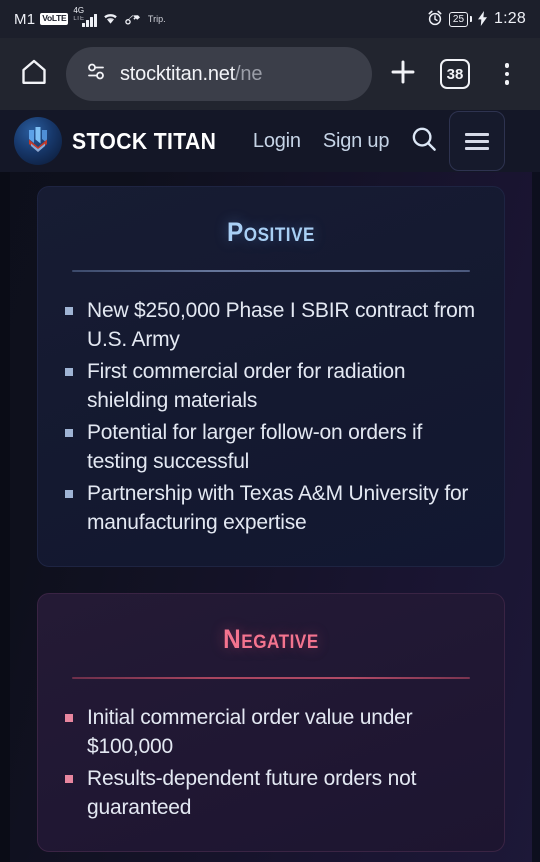 Image resolution: width=540 pixels, height=862 pixels. I want to click on alarm-clock-icon, so click(435, 19).